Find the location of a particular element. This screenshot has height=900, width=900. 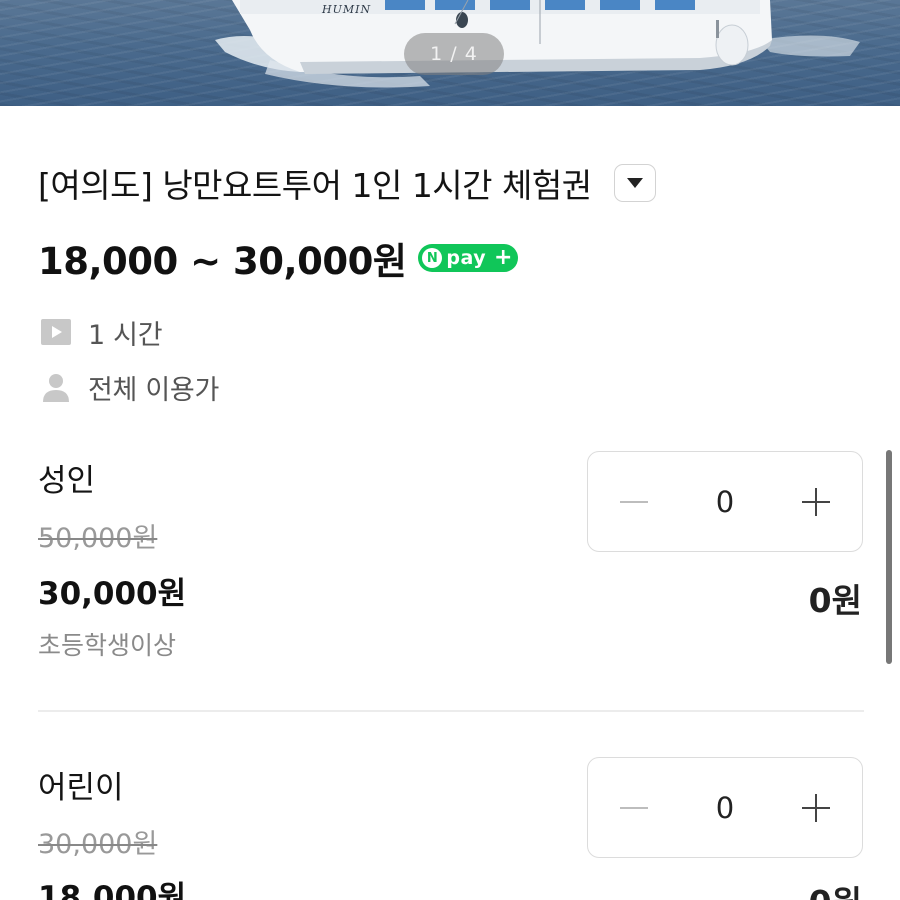

npay-label: pay is located at coordinates (466, 258).